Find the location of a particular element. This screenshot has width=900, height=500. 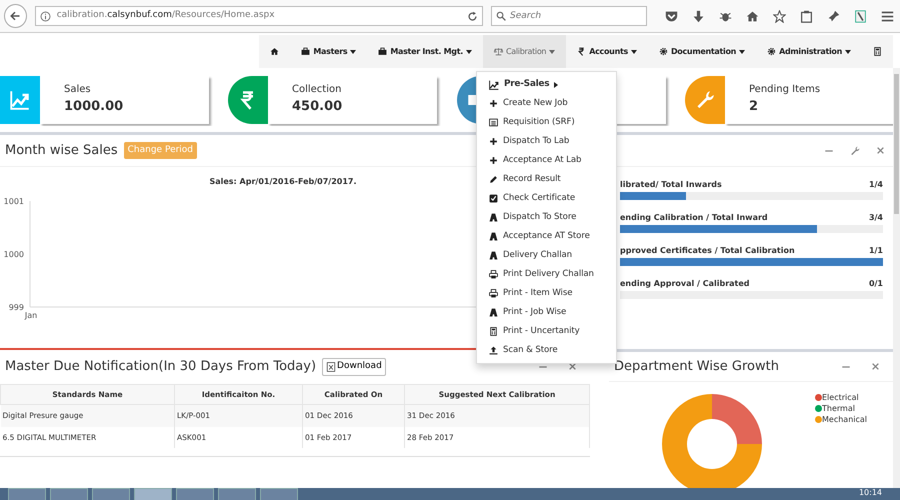

scrollbar is located at coordinates (896, 278).